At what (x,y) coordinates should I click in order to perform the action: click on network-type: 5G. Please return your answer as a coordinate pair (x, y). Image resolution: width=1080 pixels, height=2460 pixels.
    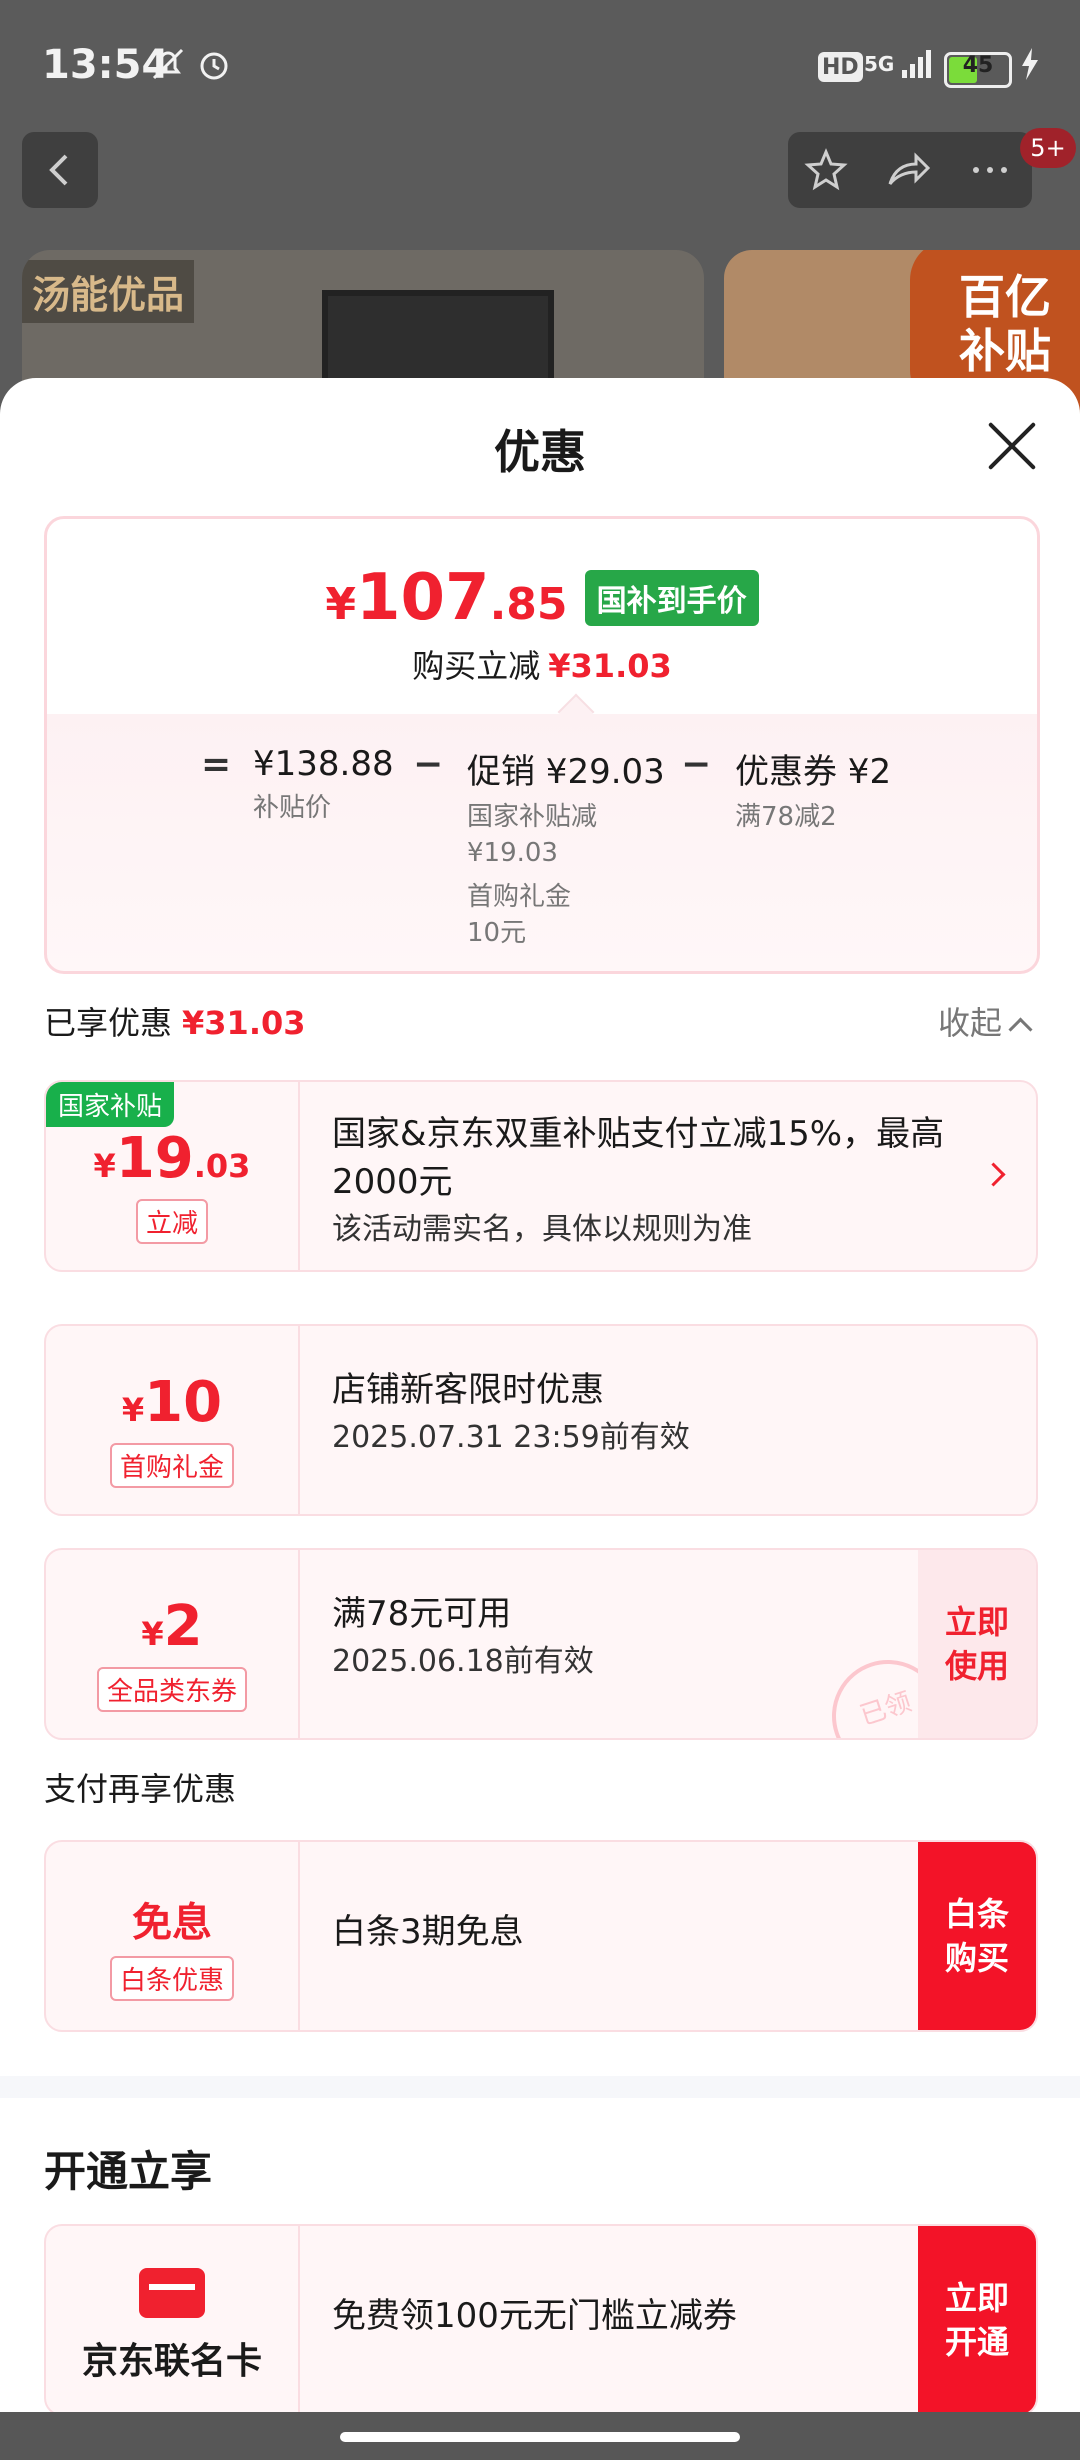
    Looking at the image, I should click on (879, 64).